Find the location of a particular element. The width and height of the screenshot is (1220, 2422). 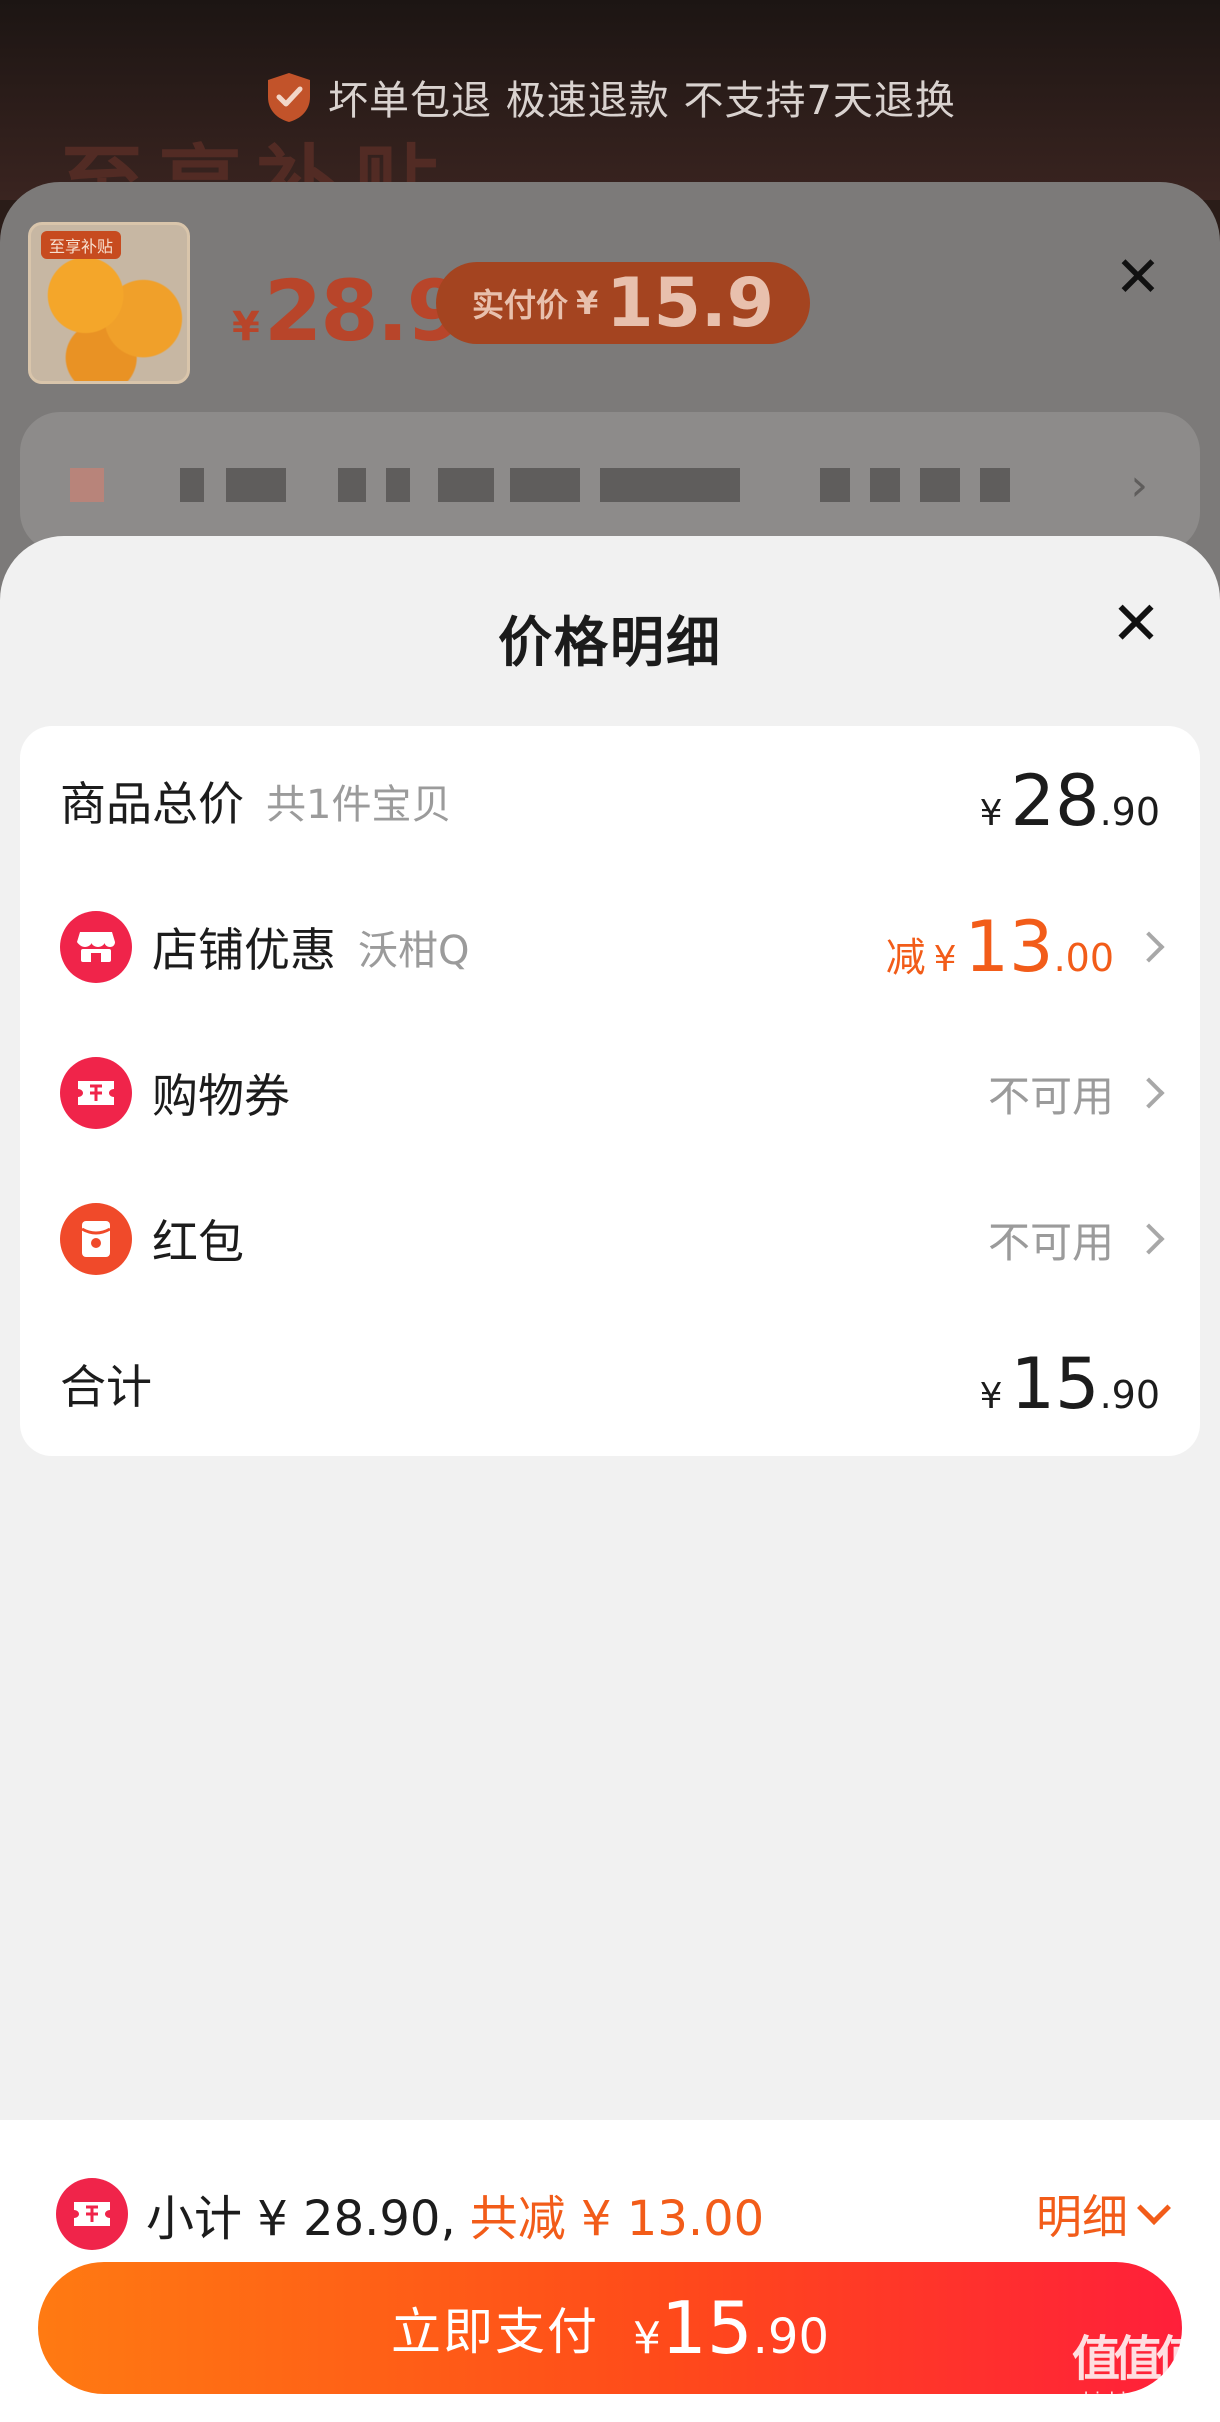

row-total: 合计 ¥ 15 .90 is located at coordinates (610, 1384).